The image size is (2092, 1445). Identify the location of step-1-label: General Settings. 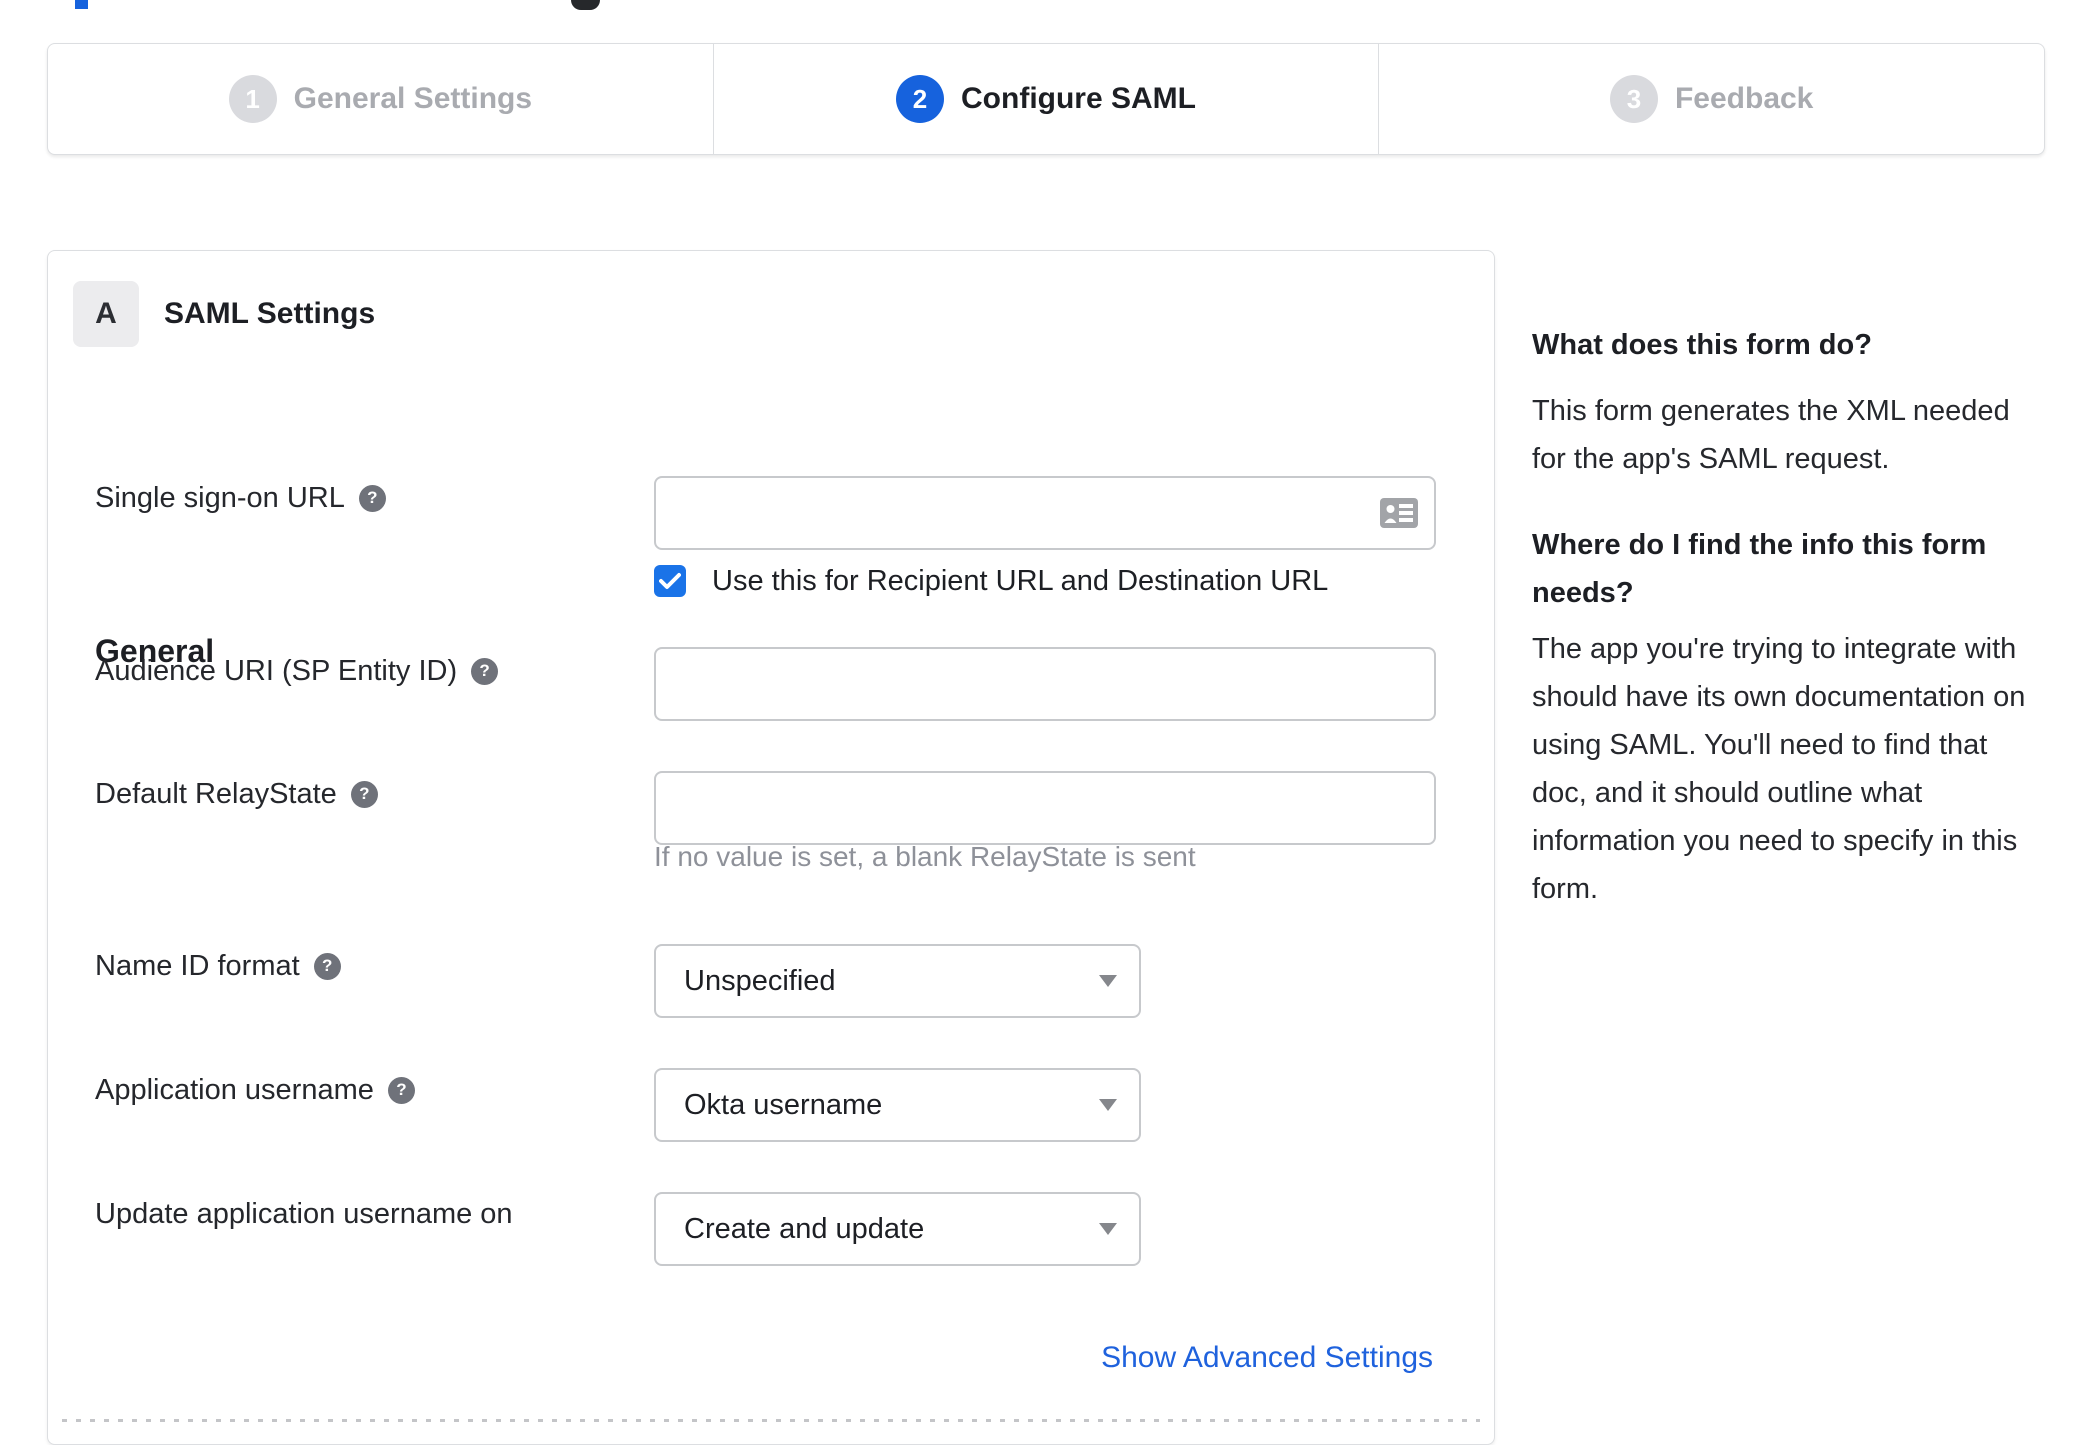
(413, 98).